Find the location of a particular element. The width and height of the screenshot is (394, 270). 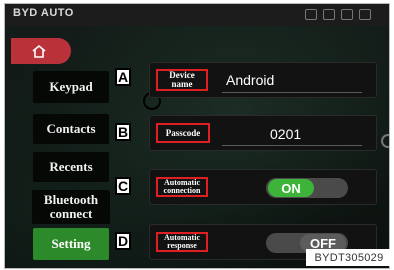

home-button is located at coordinates (41, 51).